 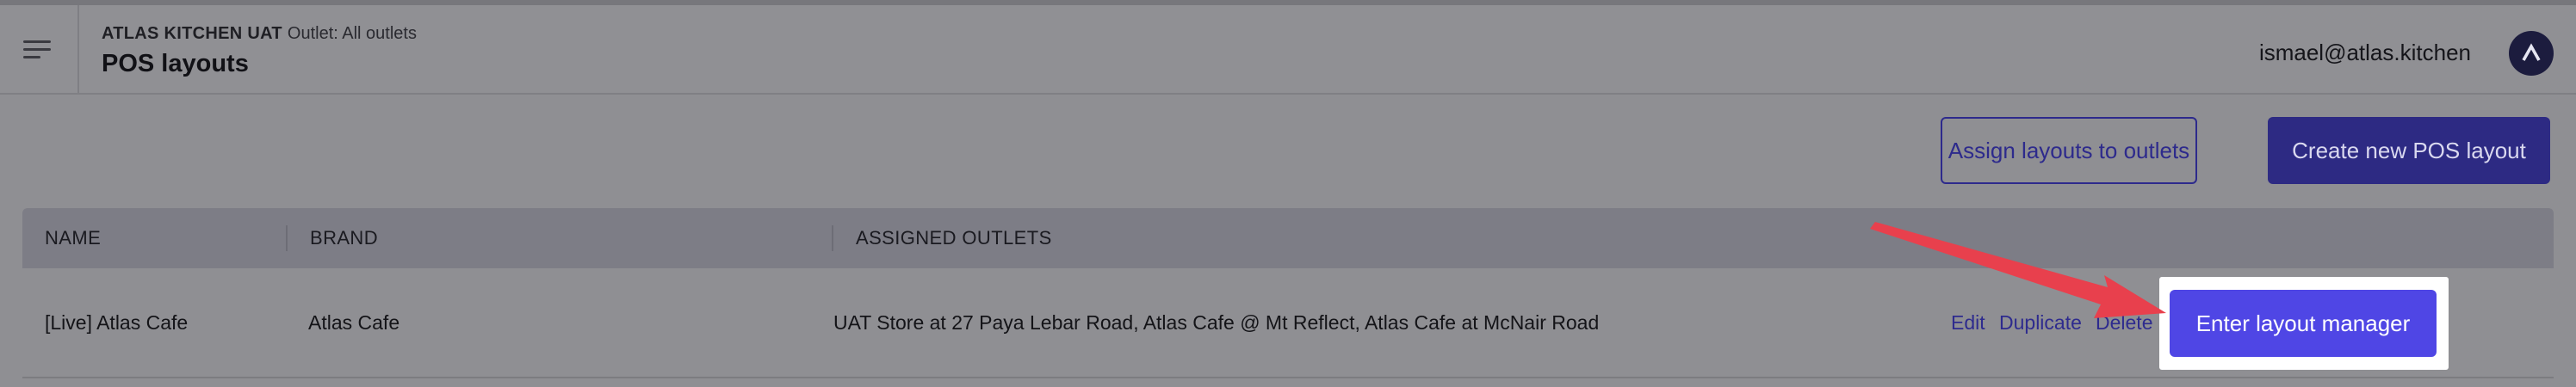 I want to click on menu-icon, so click(x=38, y=49).